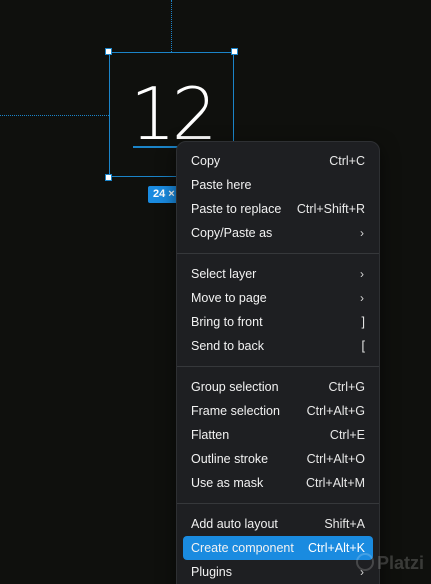  What do you see at coordinates (108, 177) in the screenshot?
I see `resize-handle-bottom-left` at bounding box center [108, 177].